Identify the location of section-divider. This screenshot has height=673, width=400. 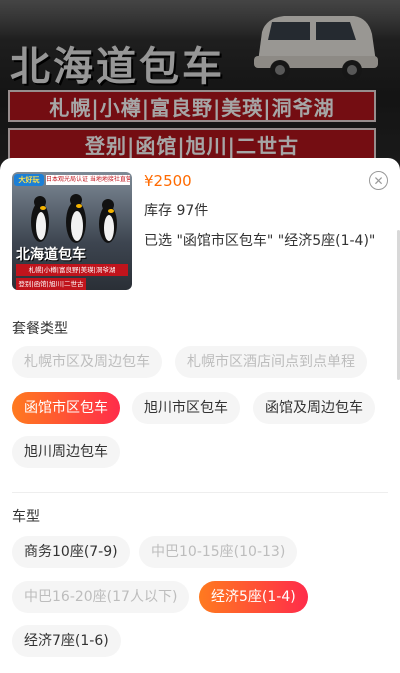
(200, 492).